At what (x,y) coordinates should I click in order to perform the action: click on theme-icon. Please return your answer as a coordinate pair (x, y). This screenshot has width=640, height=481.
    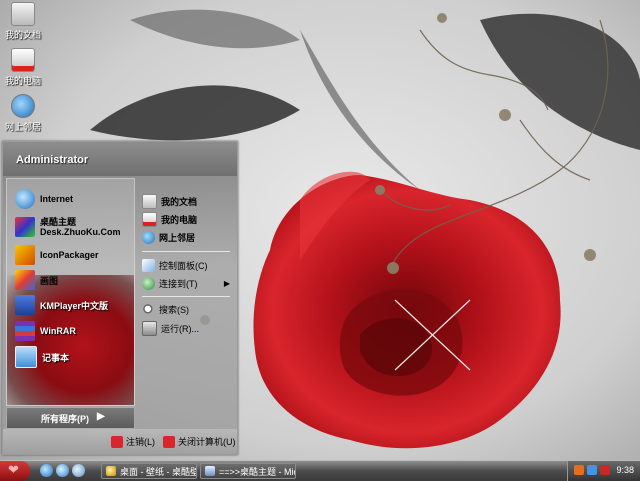
    Looking at the image, I should click on (25, 227).